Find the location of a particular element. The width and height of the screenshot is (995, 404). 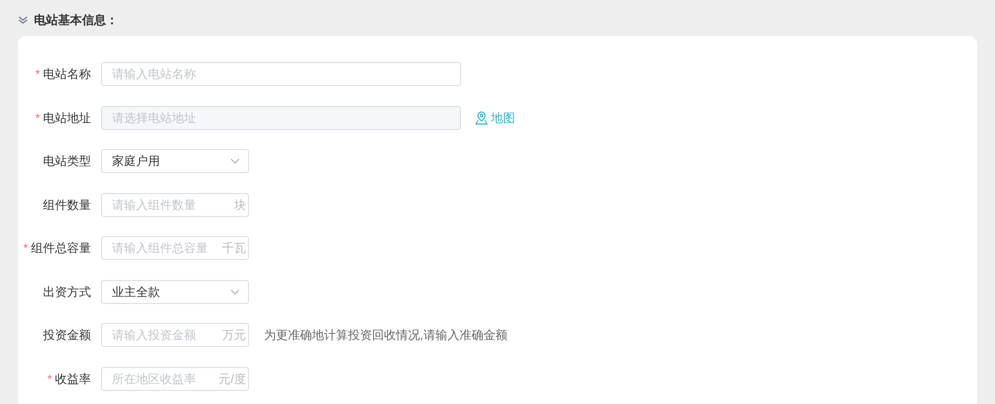

unit-label: 元/度 is located at coordinates (232, 379).